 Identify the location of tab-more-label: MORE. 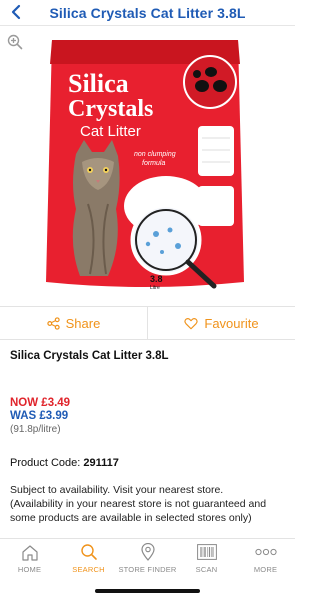
(265, 569).